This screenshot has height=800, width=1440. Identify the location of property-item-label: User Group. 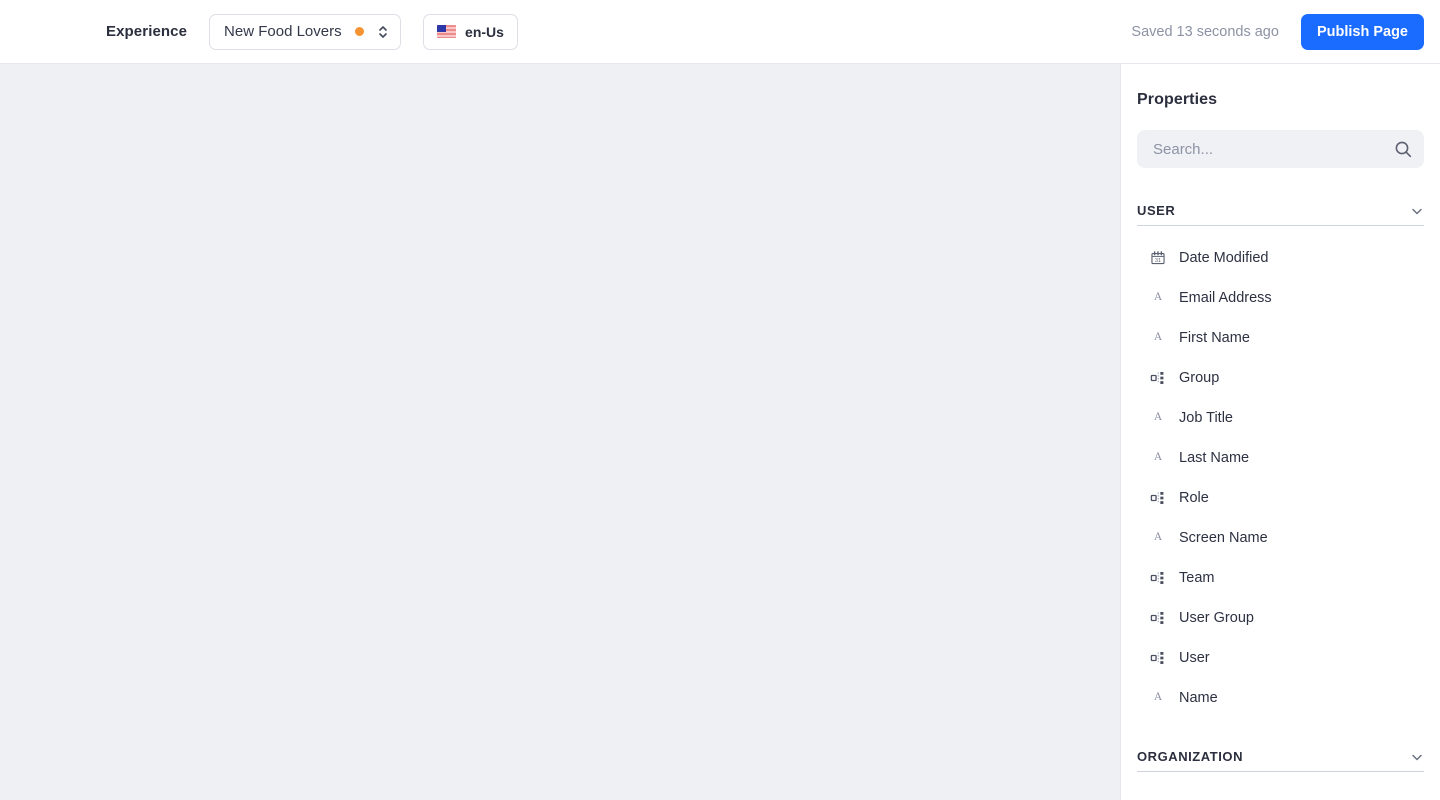
(1216, 618).